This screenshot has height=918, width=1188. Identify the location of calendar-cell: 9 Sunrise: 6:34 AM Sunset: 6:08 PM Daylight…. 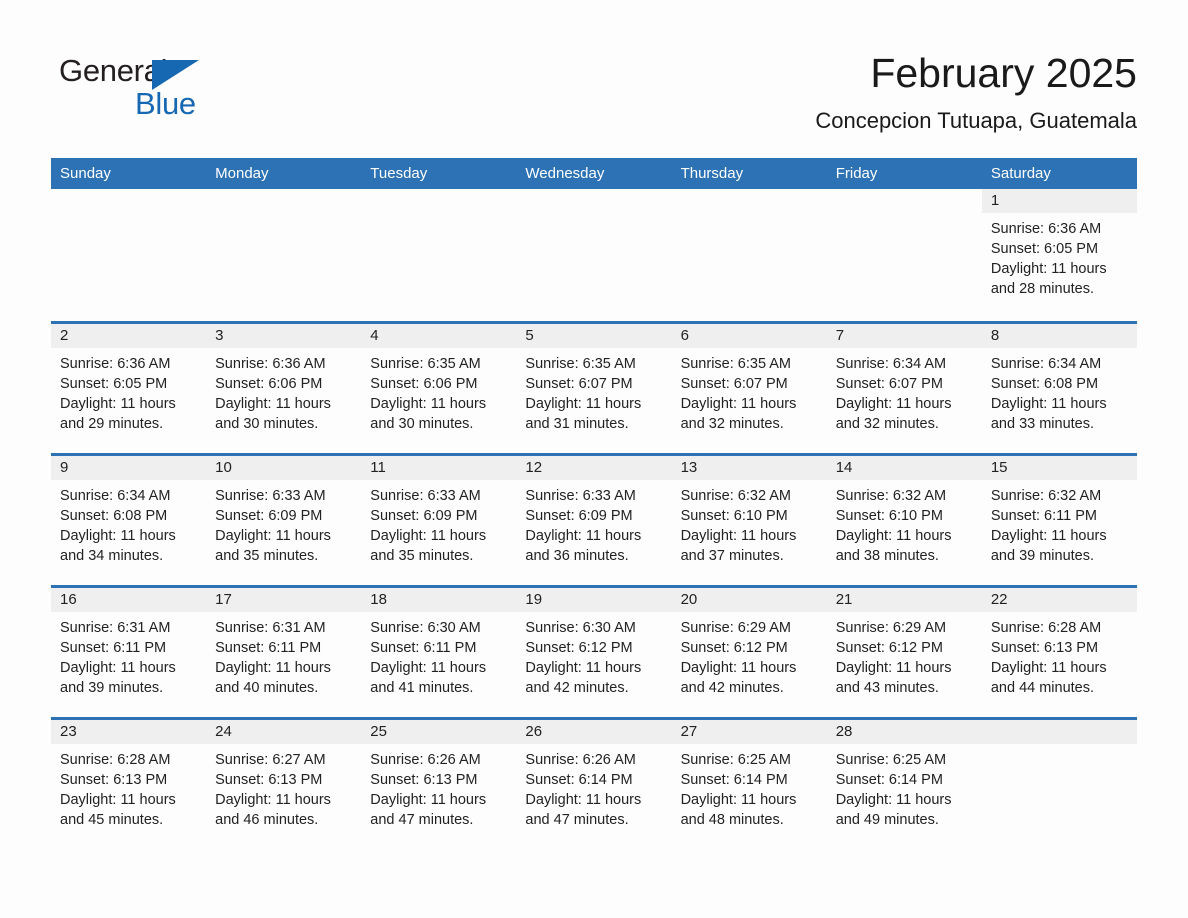
(129, 520).